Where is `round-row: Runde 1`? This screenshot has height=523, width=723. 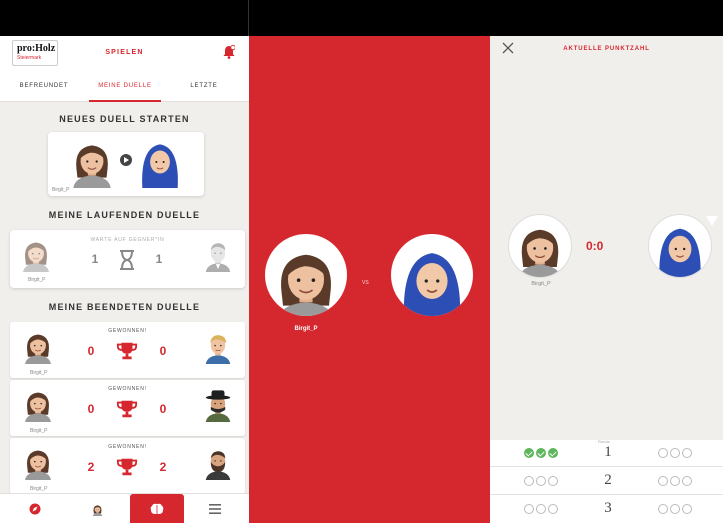
round-row: Runde 1 is located at coordinates (606, 453).